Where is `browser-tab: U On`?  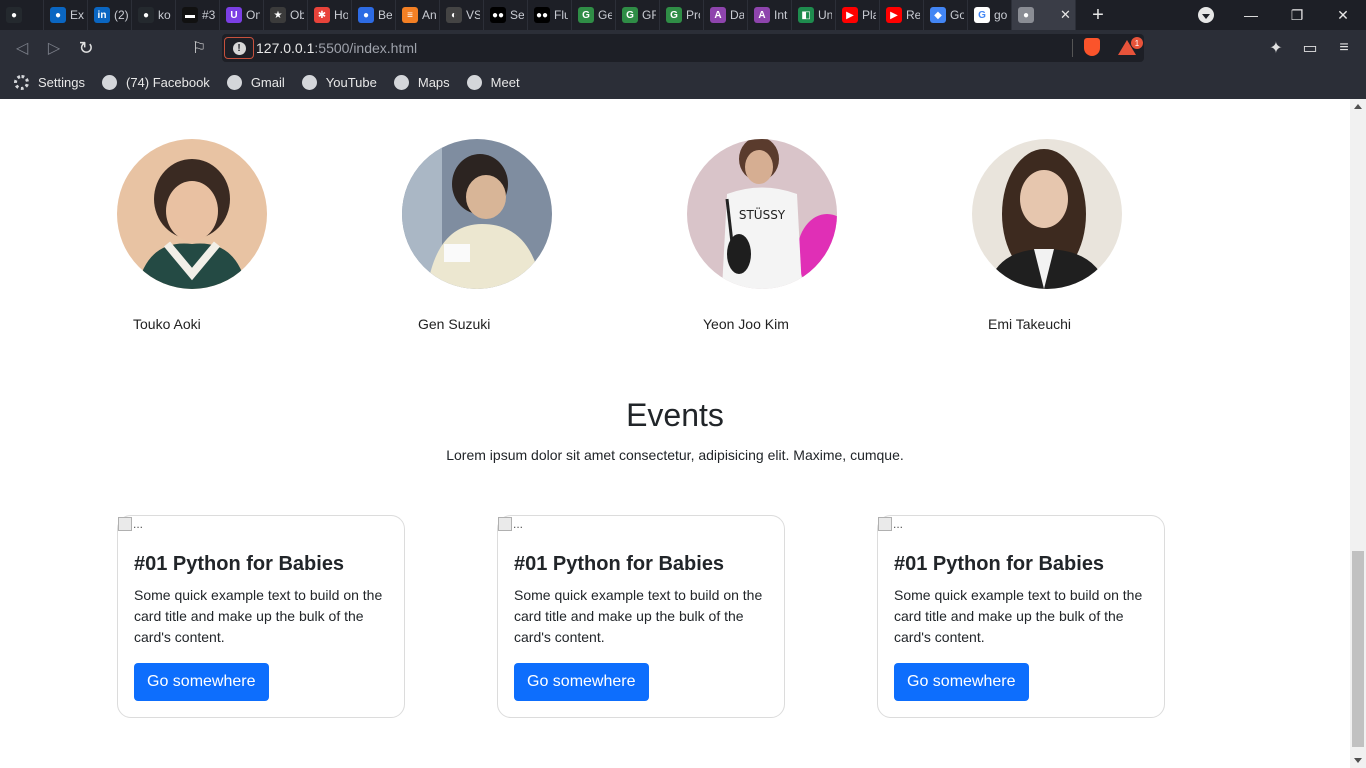
browser-tab: U On is located at coordinates (242, 15).